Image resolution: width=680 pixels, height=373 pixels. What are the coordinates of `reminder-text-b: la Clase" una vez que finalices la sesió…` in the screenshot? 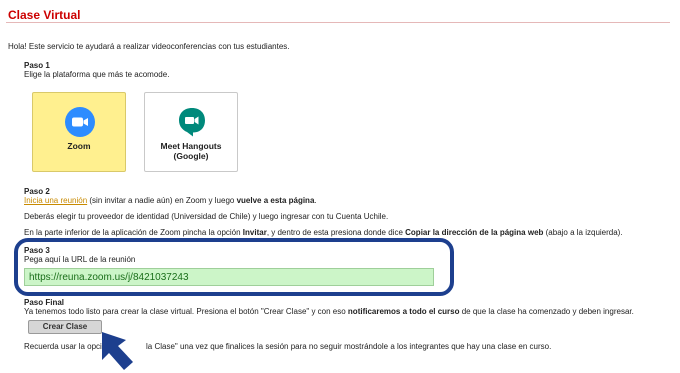 It's located at (349, 346).